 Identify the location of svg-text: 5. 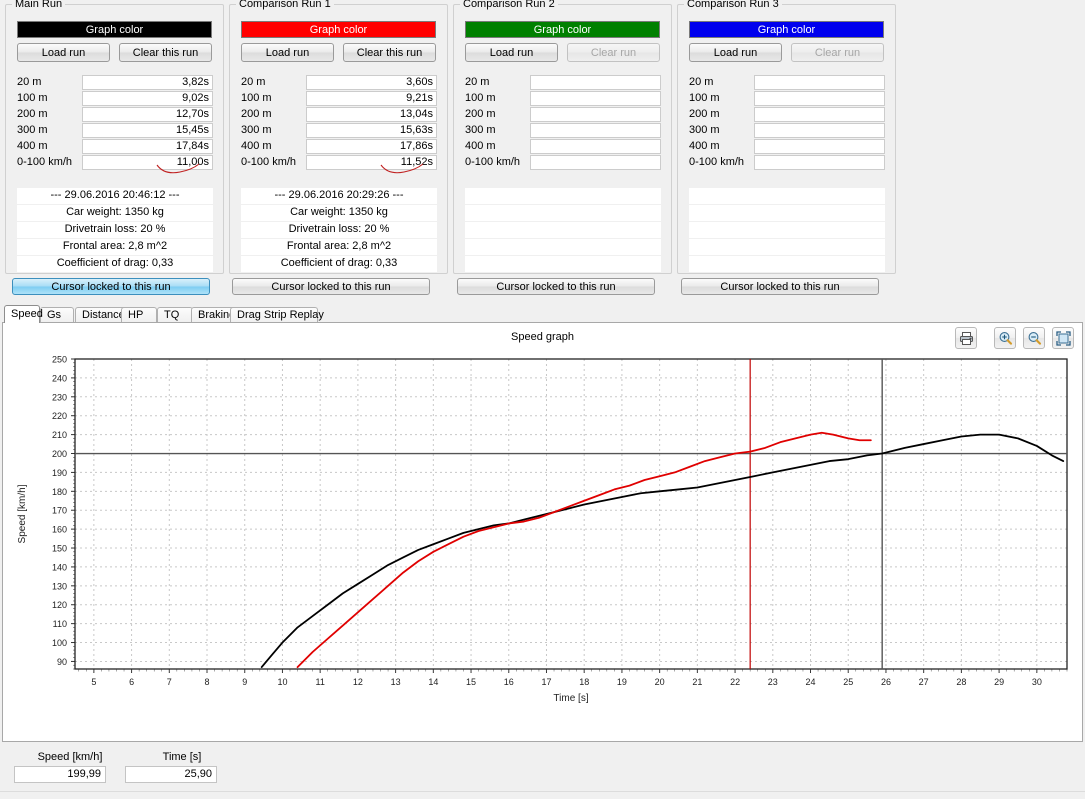
(93, 682).